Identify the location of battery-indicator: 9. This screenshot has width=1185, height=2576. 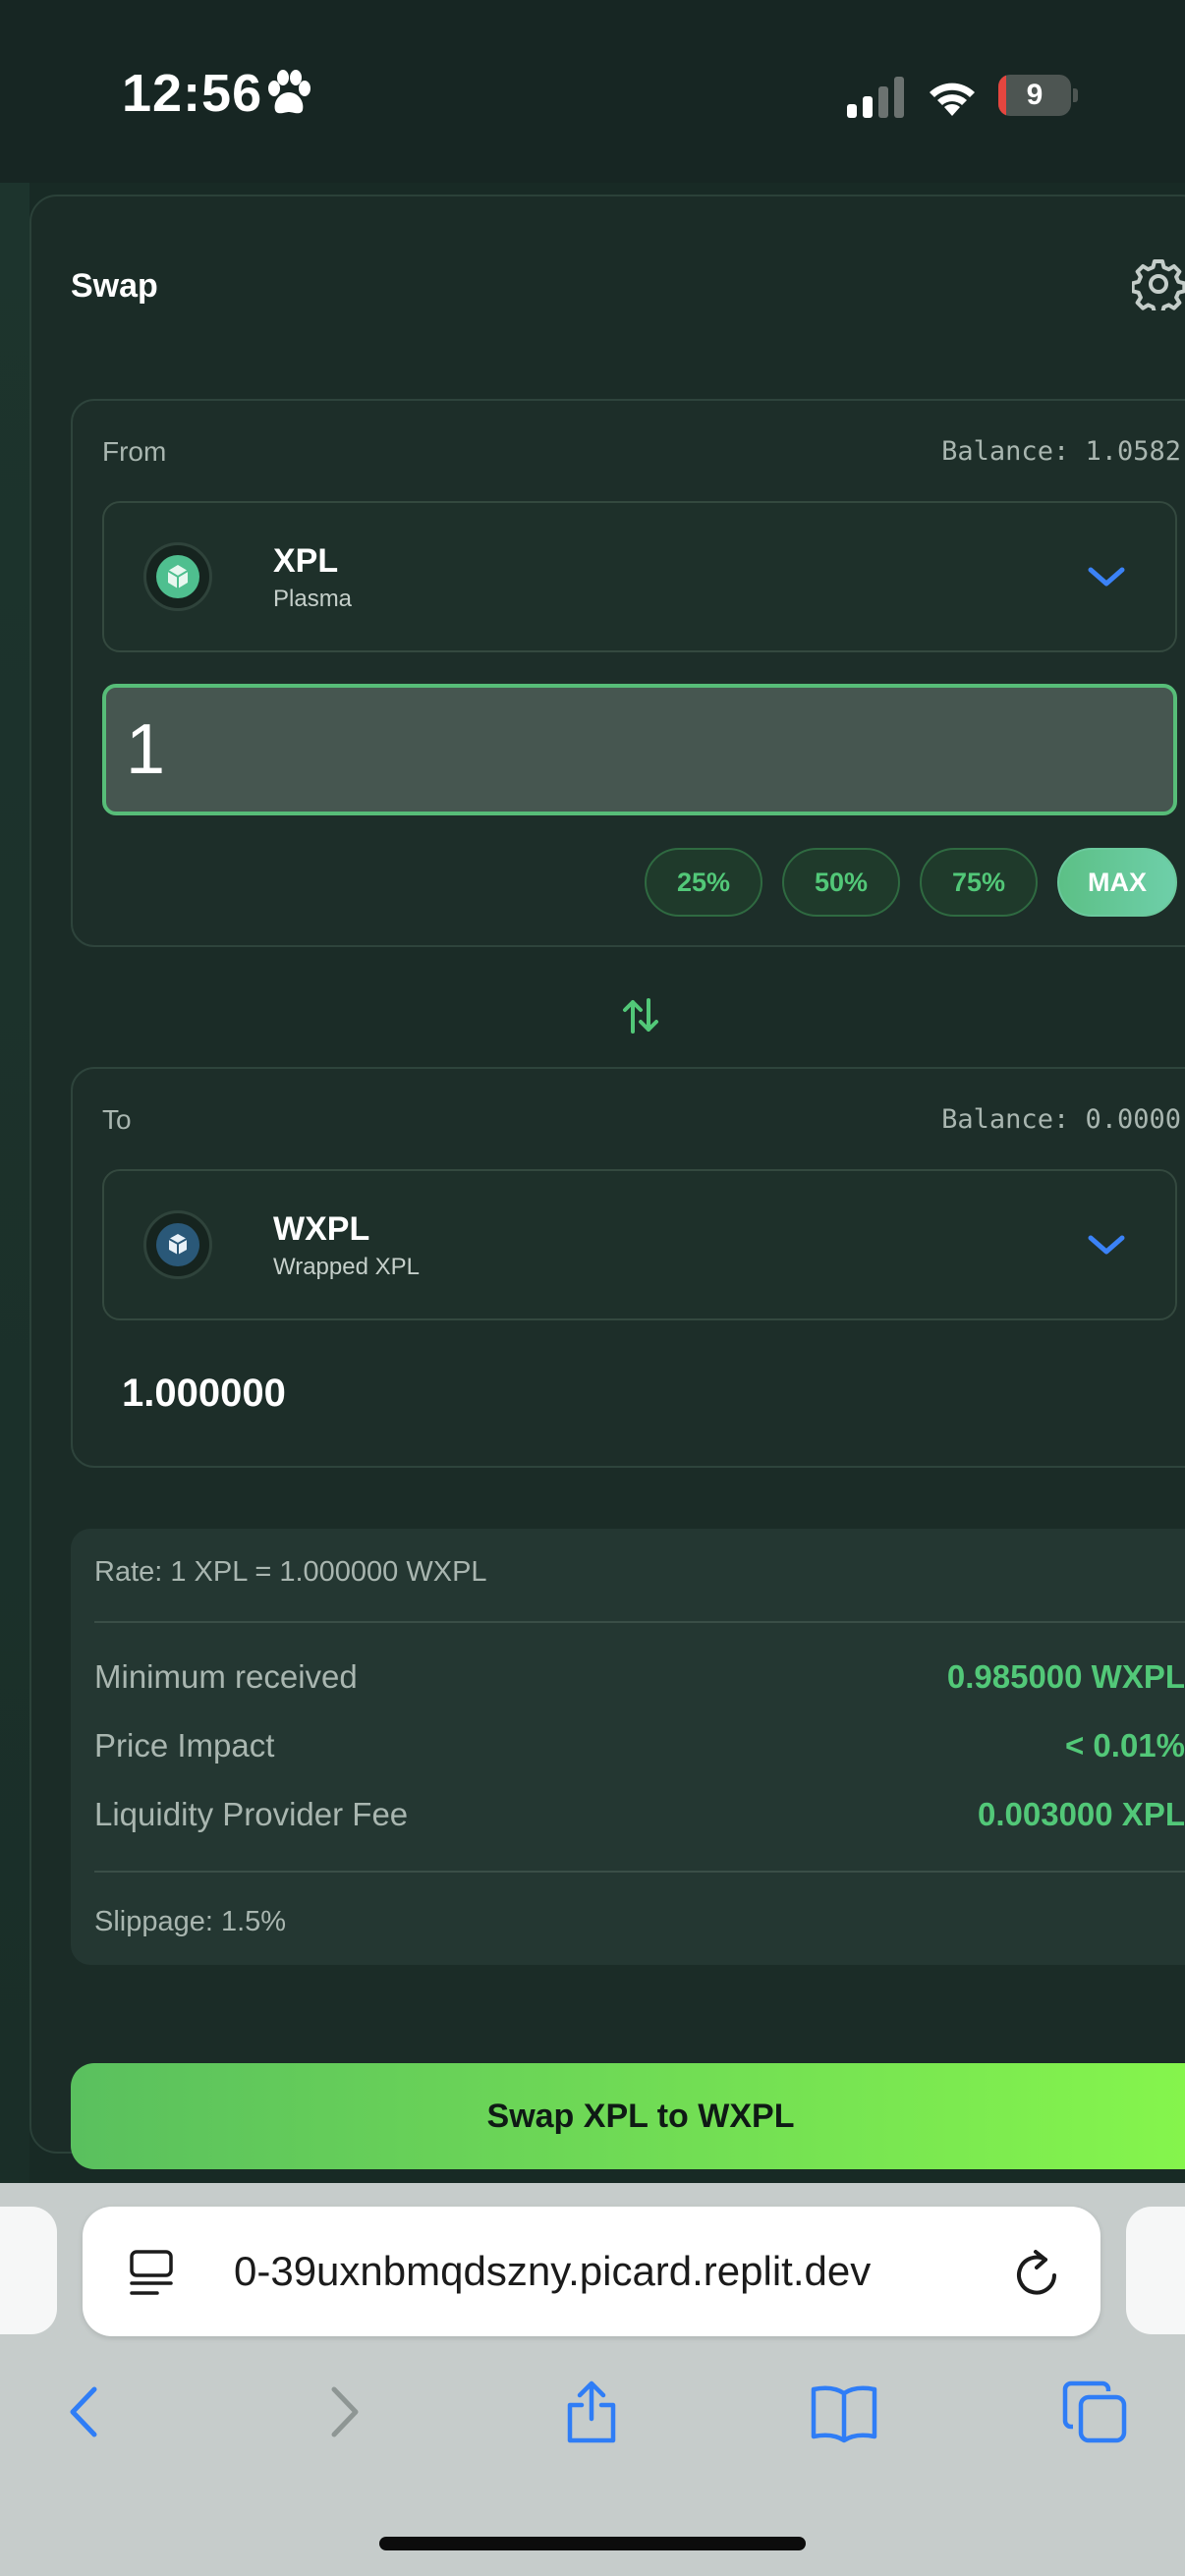
(1038, 95).